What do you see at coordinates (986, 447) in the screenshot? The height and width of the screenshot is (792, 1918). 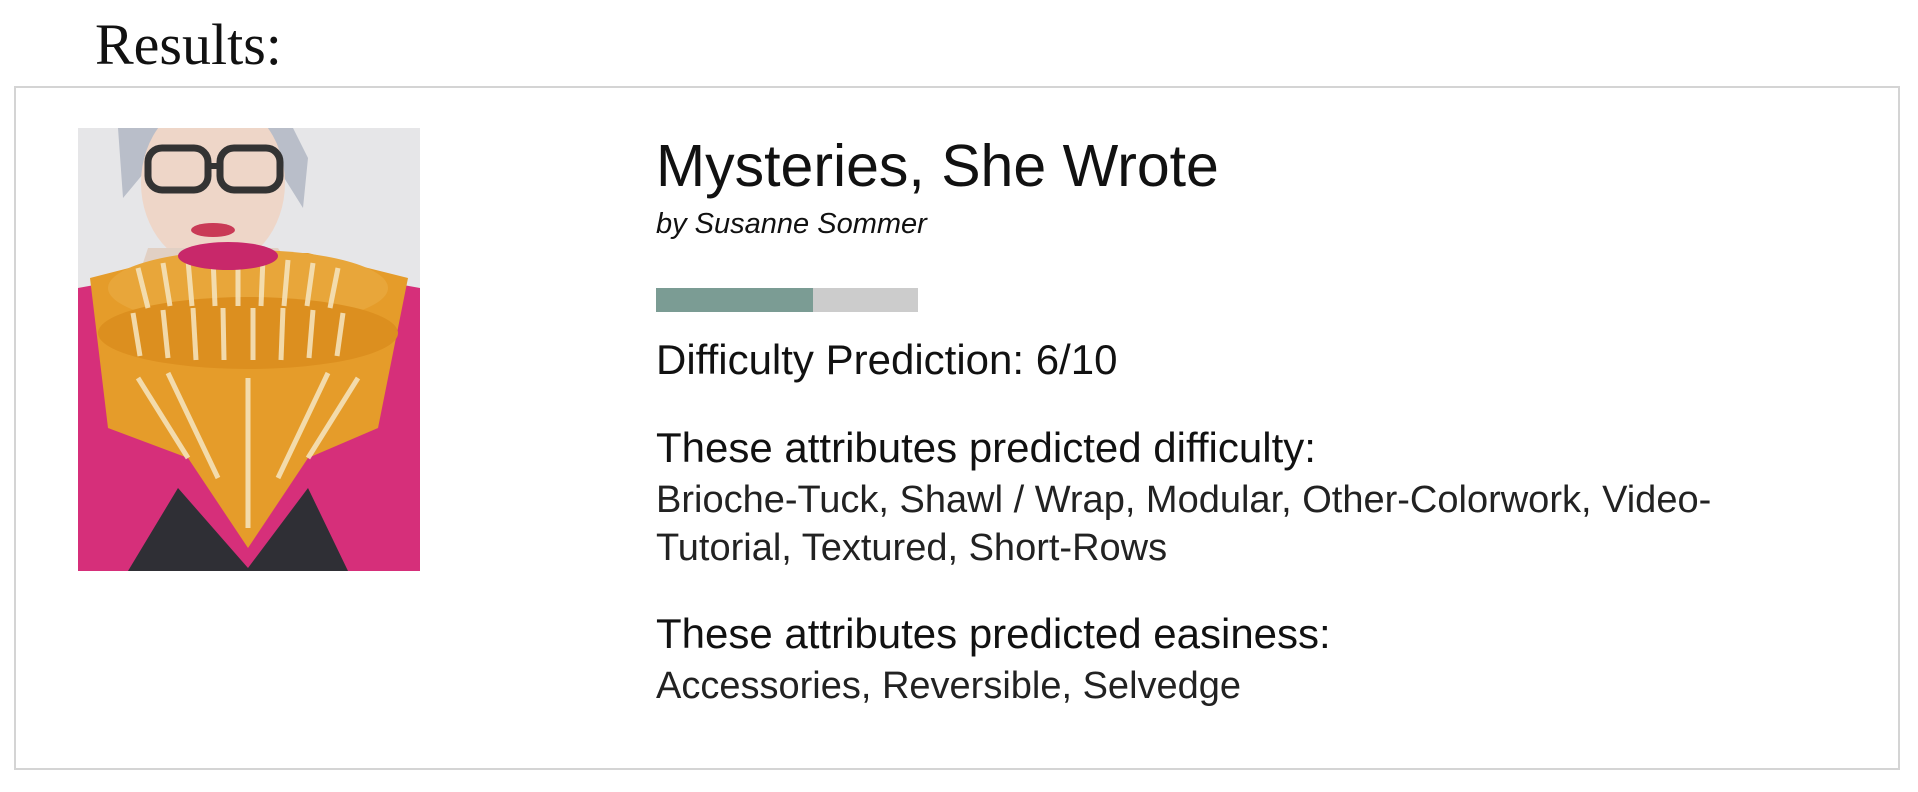 I see `difficulty-attributes-heading: These attributes predicted difficulty:` at bounding box center [986, 447].